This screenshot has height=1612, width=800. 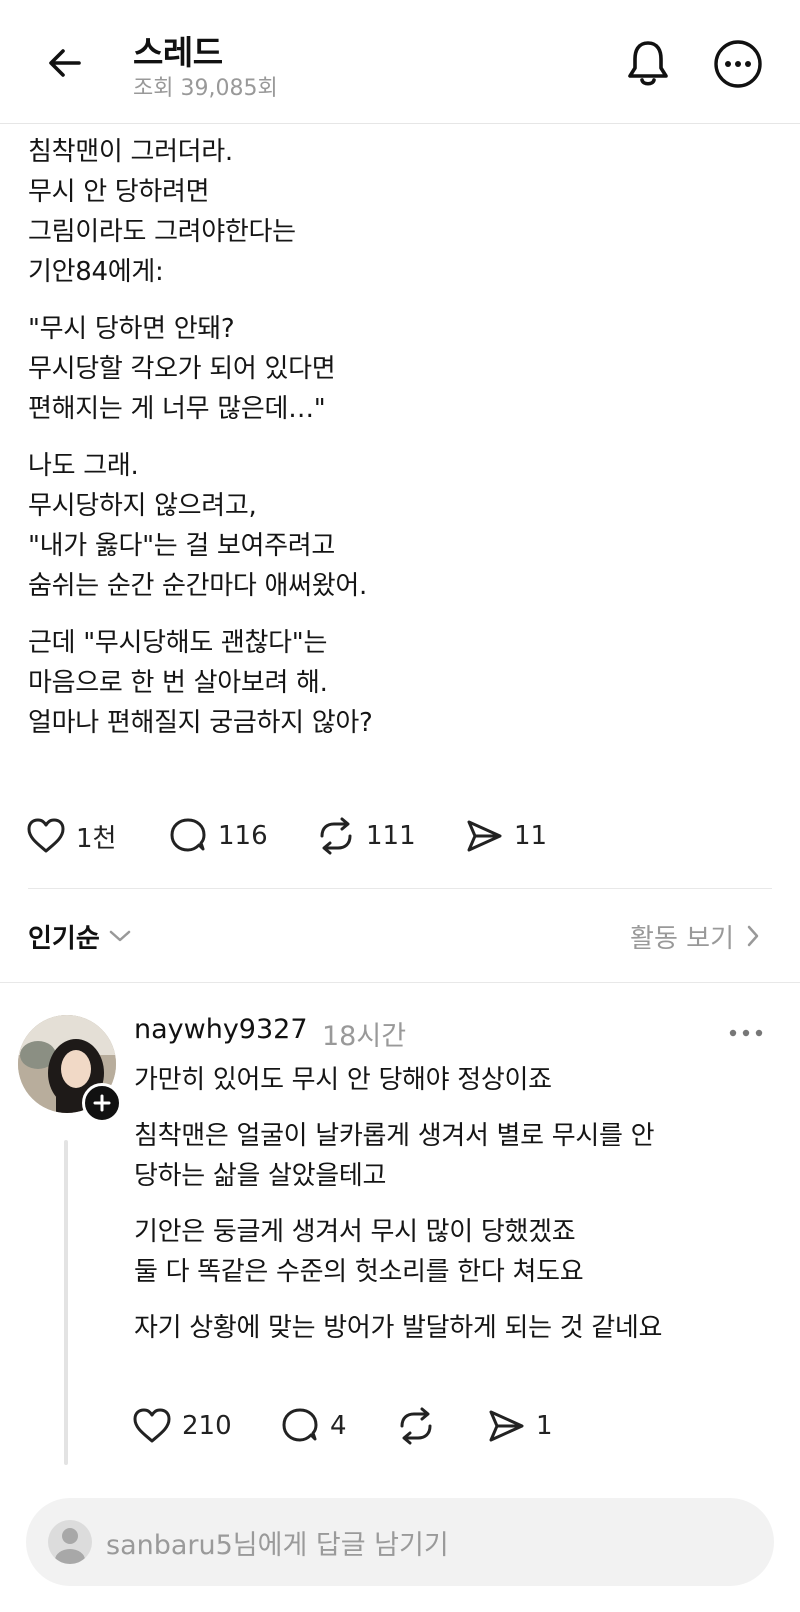 I want to click on more-options-button, so click(x=738, y=64).